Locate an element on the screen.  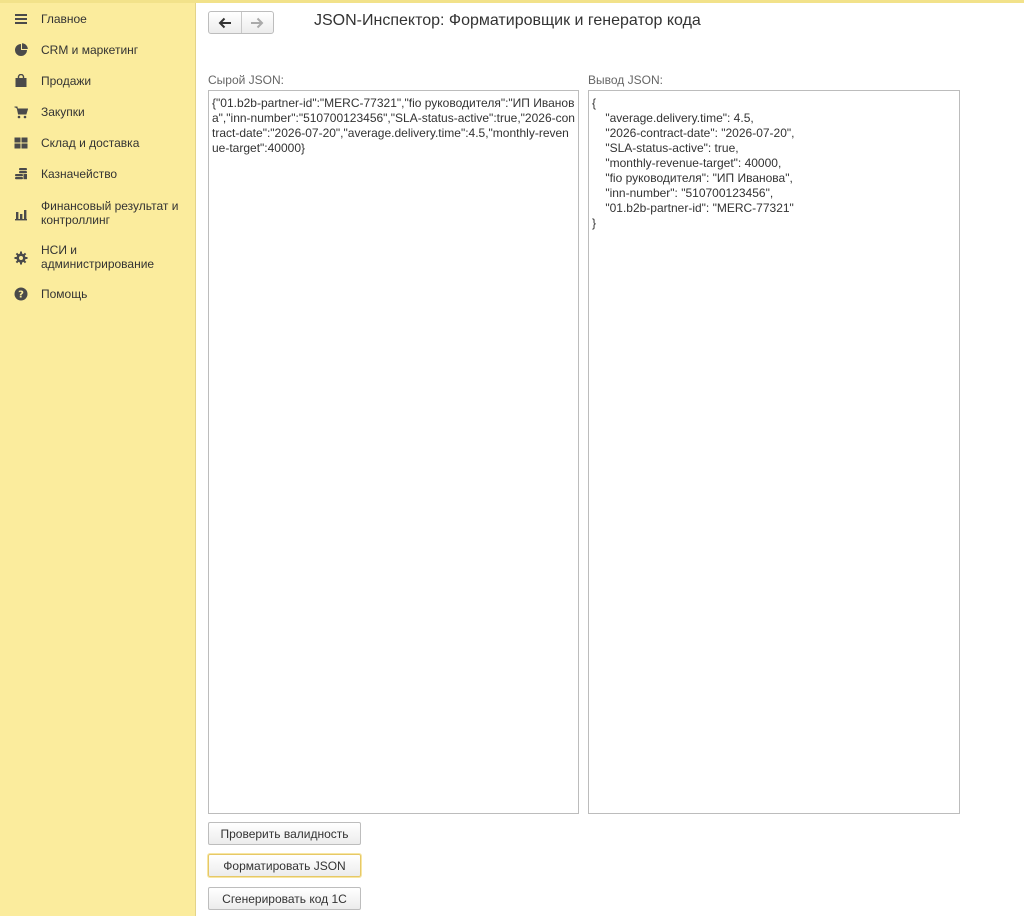
validate-button: Проверить валидность is located at coordinates (284, 833).